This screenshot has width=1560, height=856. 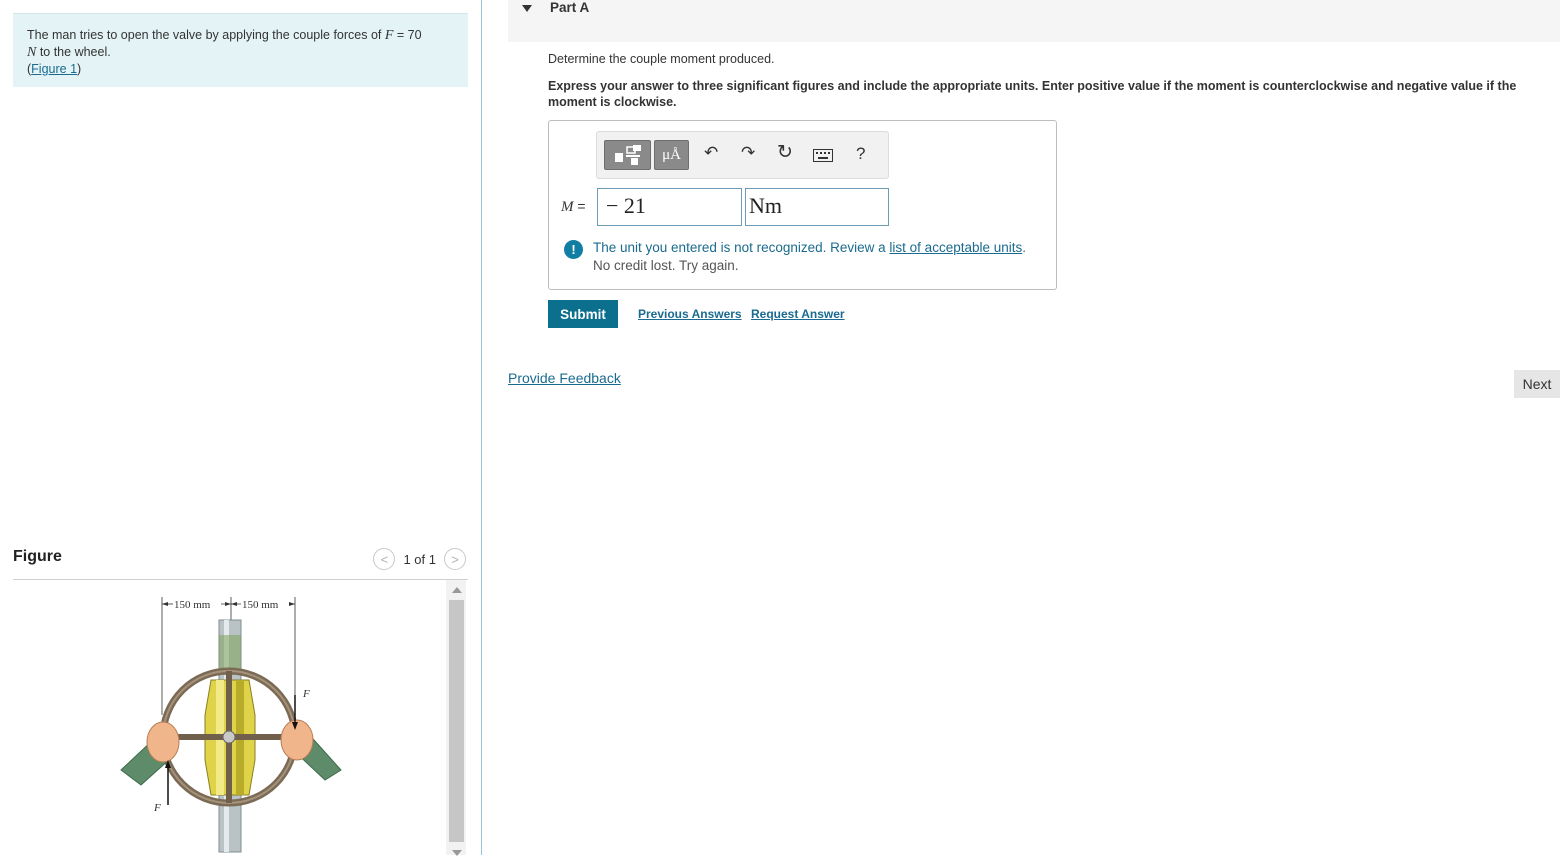 I want to click on question-text: Determine the couple moment produced., so click(x=661, y=59).